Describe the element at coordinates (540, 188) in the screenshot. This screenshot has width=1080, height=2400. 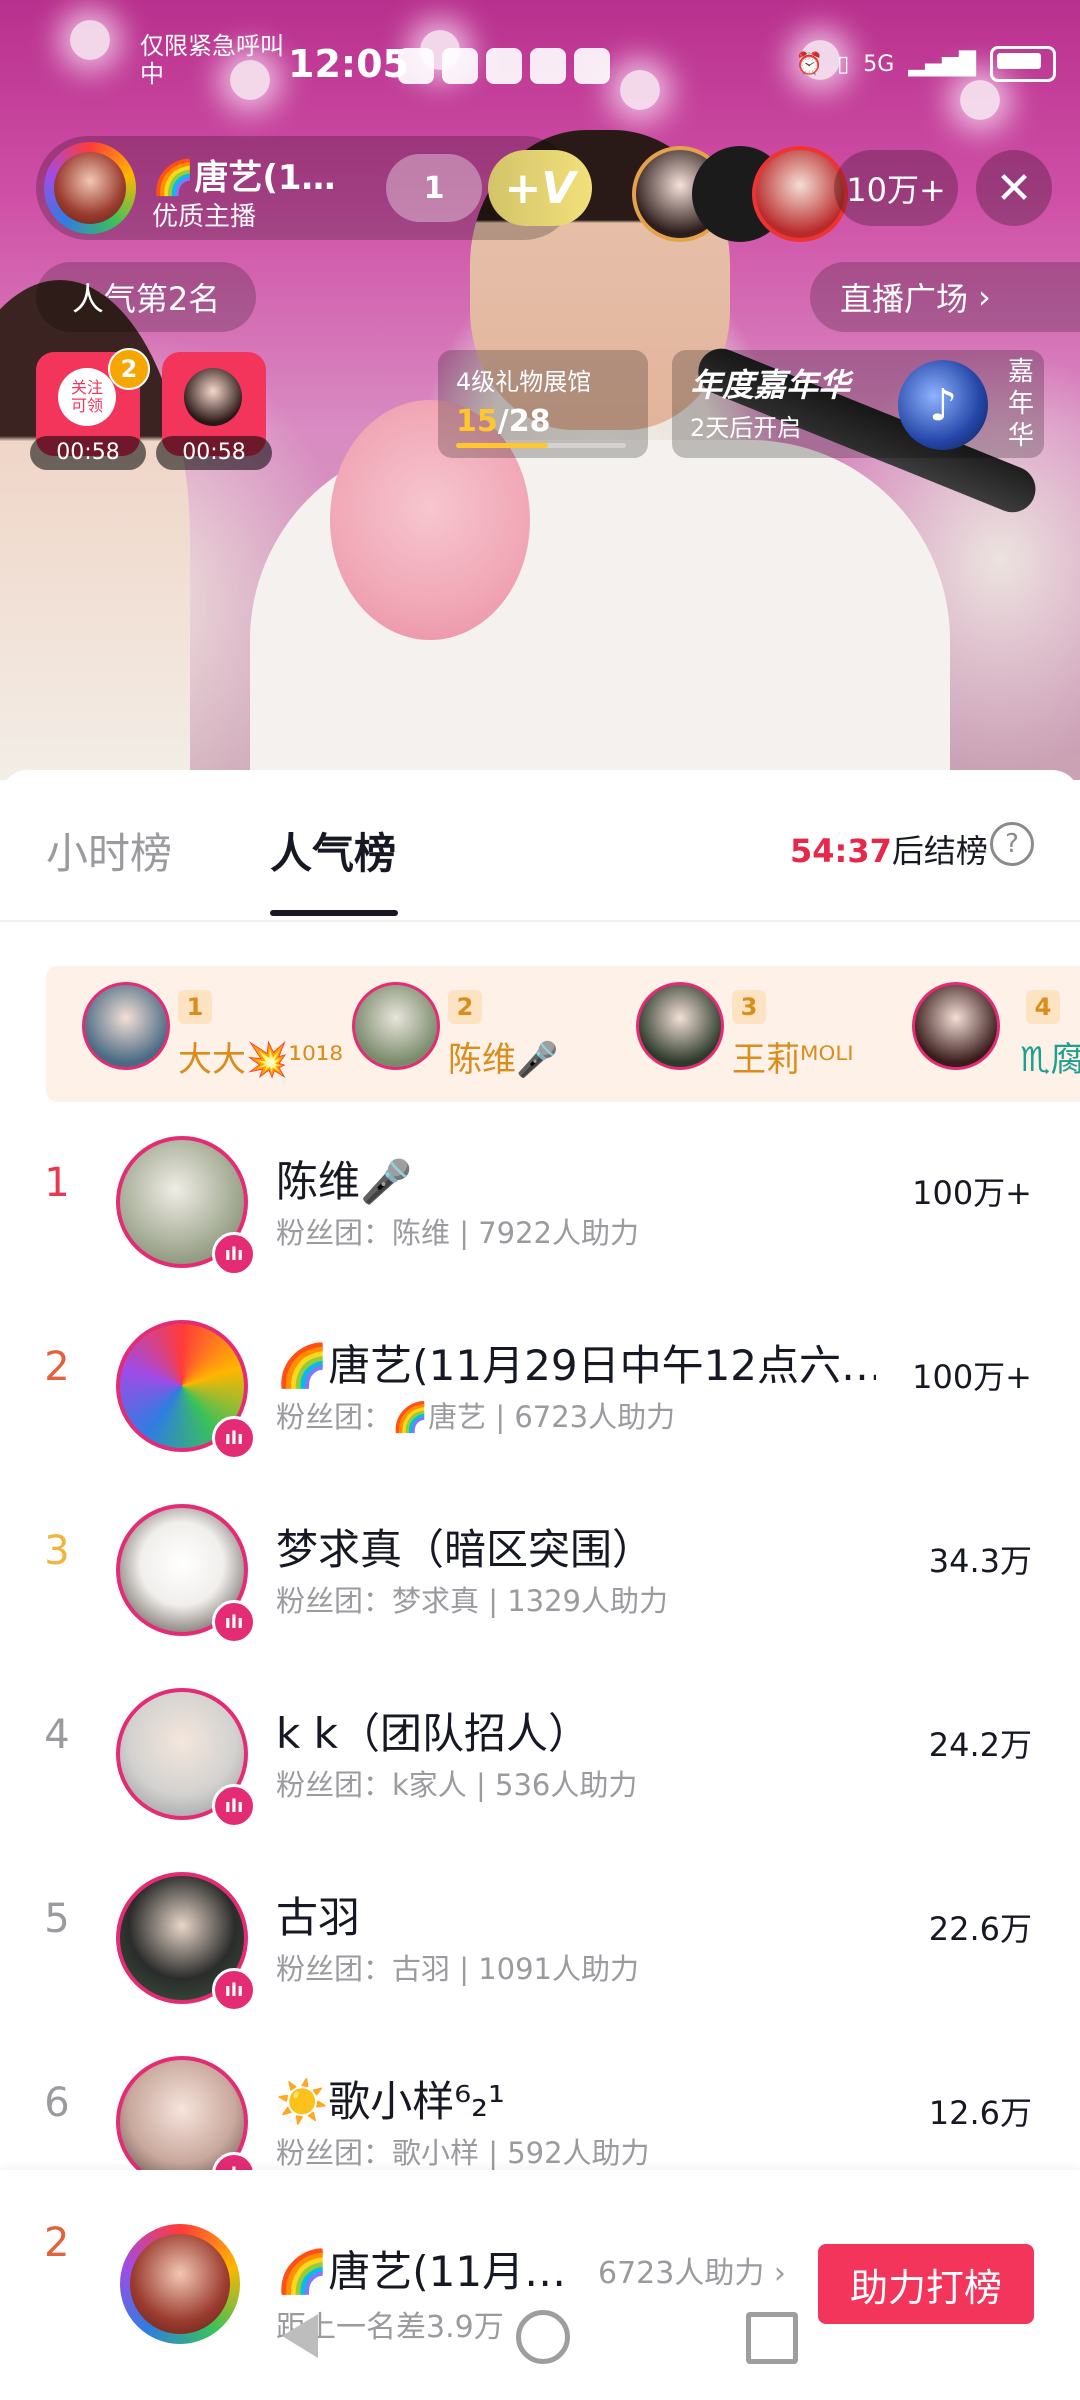
I see `follow-v-button: +V` at that location.